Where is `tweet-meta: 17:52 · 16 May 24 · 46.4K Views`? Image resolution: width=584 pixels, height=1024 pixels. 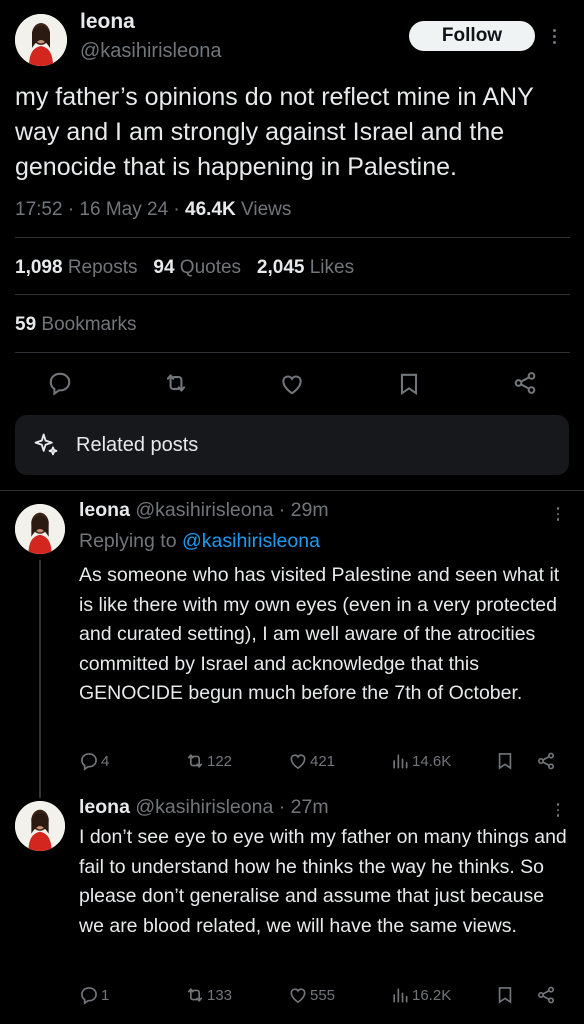
tweet-meta: 17:52 · 16 May 24 · 46.4K Views is located at coordinates (153, 210).